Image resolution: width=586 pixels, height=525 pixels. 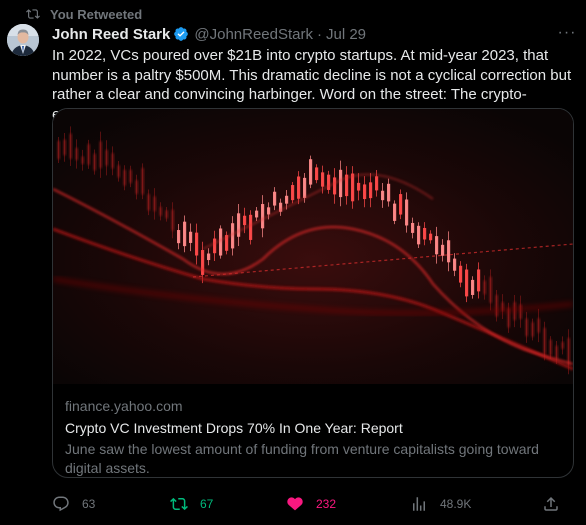 I want to click on card-domain: finance.yahoo.com, so click(x=124, y=406).